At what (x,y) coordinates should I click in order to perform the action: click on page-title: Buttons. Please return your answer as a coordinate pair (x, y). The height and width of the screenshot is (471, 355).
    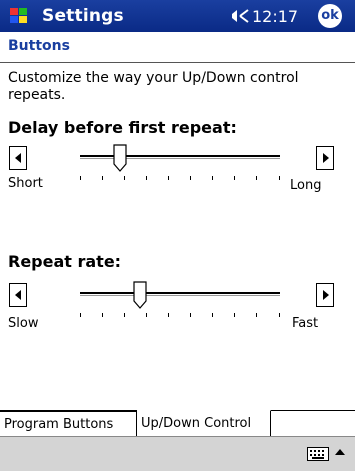
    Looking at the image, I should click on (39, 46).